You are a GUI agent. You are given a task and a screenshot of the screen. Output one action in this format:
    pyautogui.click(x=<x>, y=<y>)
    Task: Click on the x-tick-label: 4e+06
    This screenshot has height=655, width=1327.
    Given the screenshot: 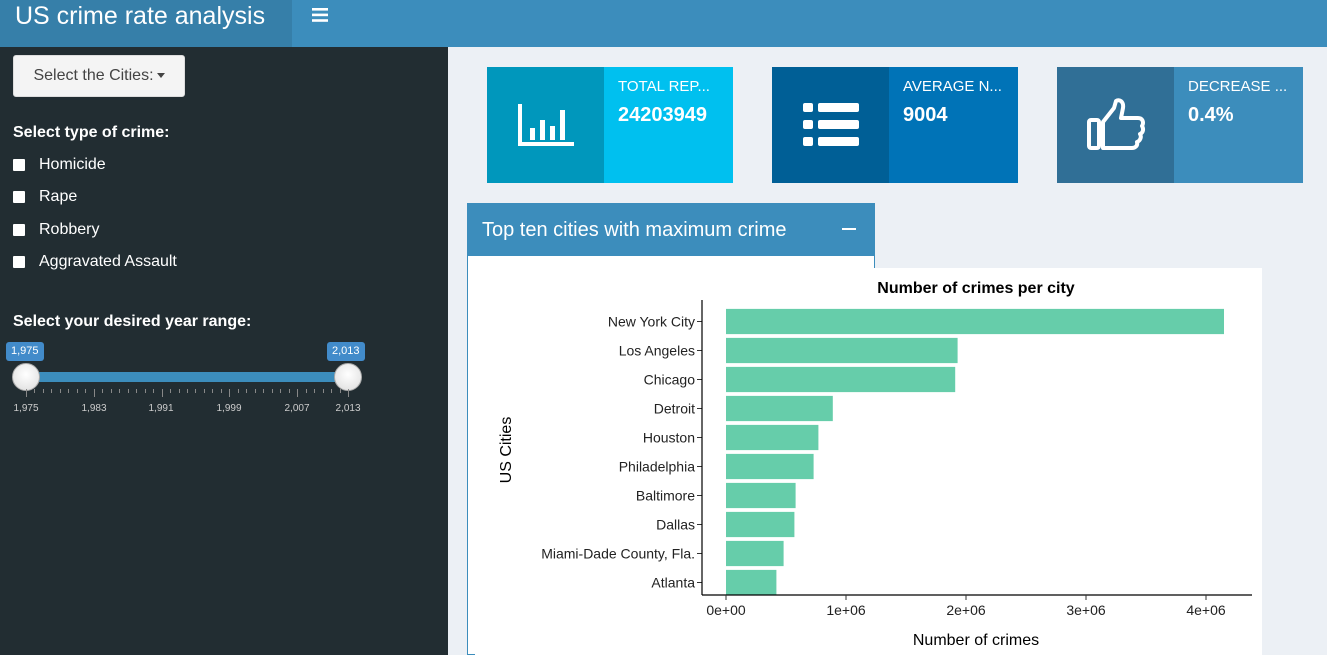 What is the action you would take?
    pyautogui.click(x=1206, y=610)
    